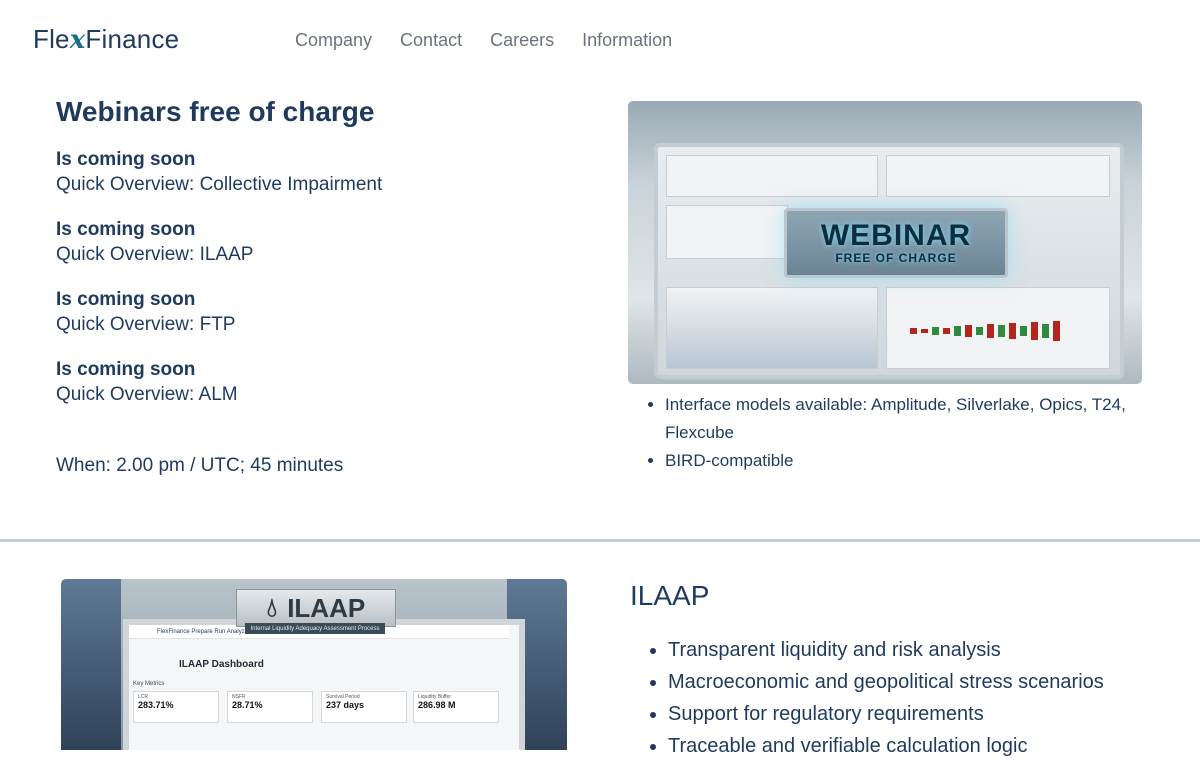 Image resolution: width=1200 pixels, height=762 pixels. What do you see at coordinates (215, 111) in the screenshot?
I see `webinars-heading: Webinars free of charge` at bounding box center [215, 111].